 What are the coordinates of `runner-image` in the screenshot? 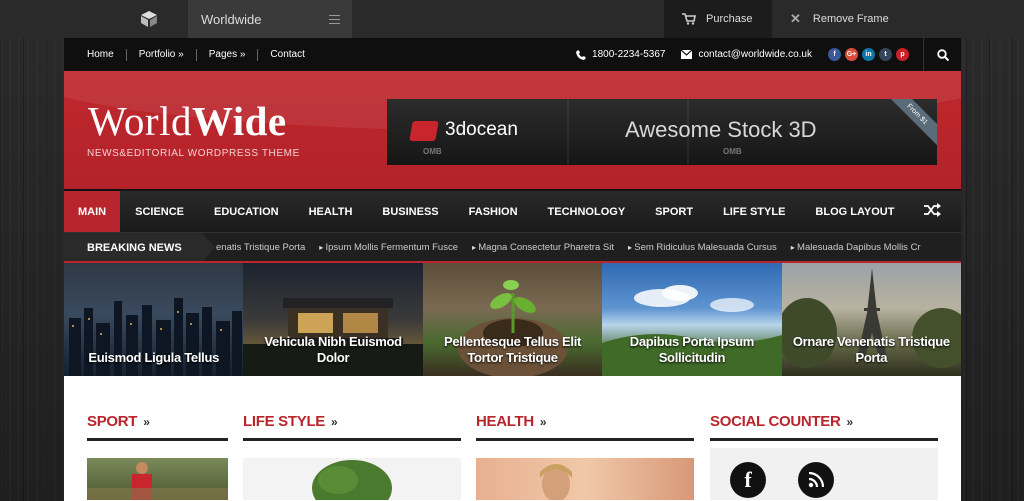 It's located at (157, 481).